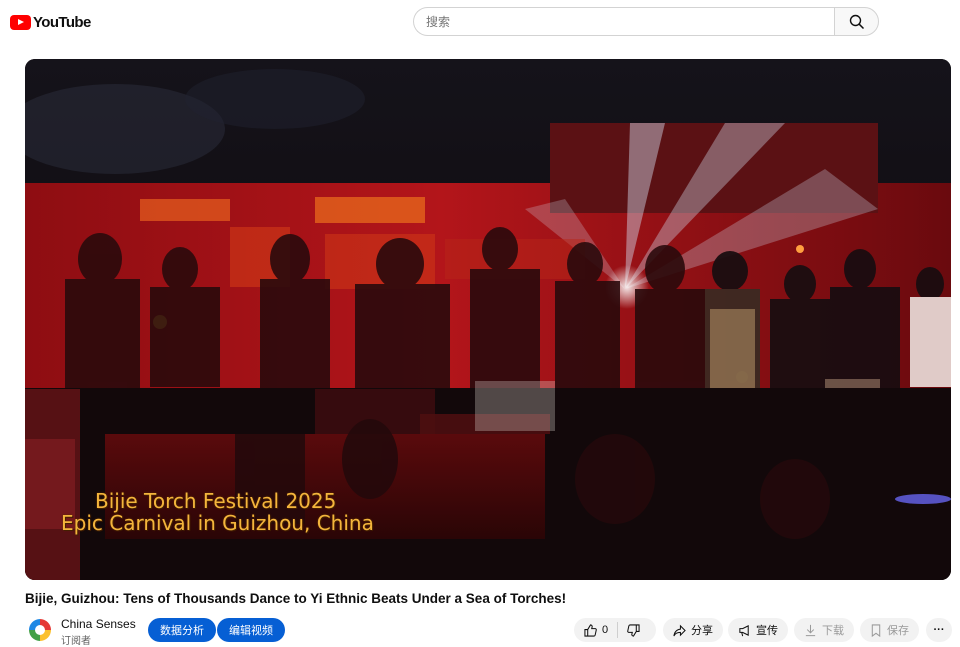 The height and width of the screenshot is (647, 960). I want to click on edit-video-button: 编辑视频, so click(251, 630).